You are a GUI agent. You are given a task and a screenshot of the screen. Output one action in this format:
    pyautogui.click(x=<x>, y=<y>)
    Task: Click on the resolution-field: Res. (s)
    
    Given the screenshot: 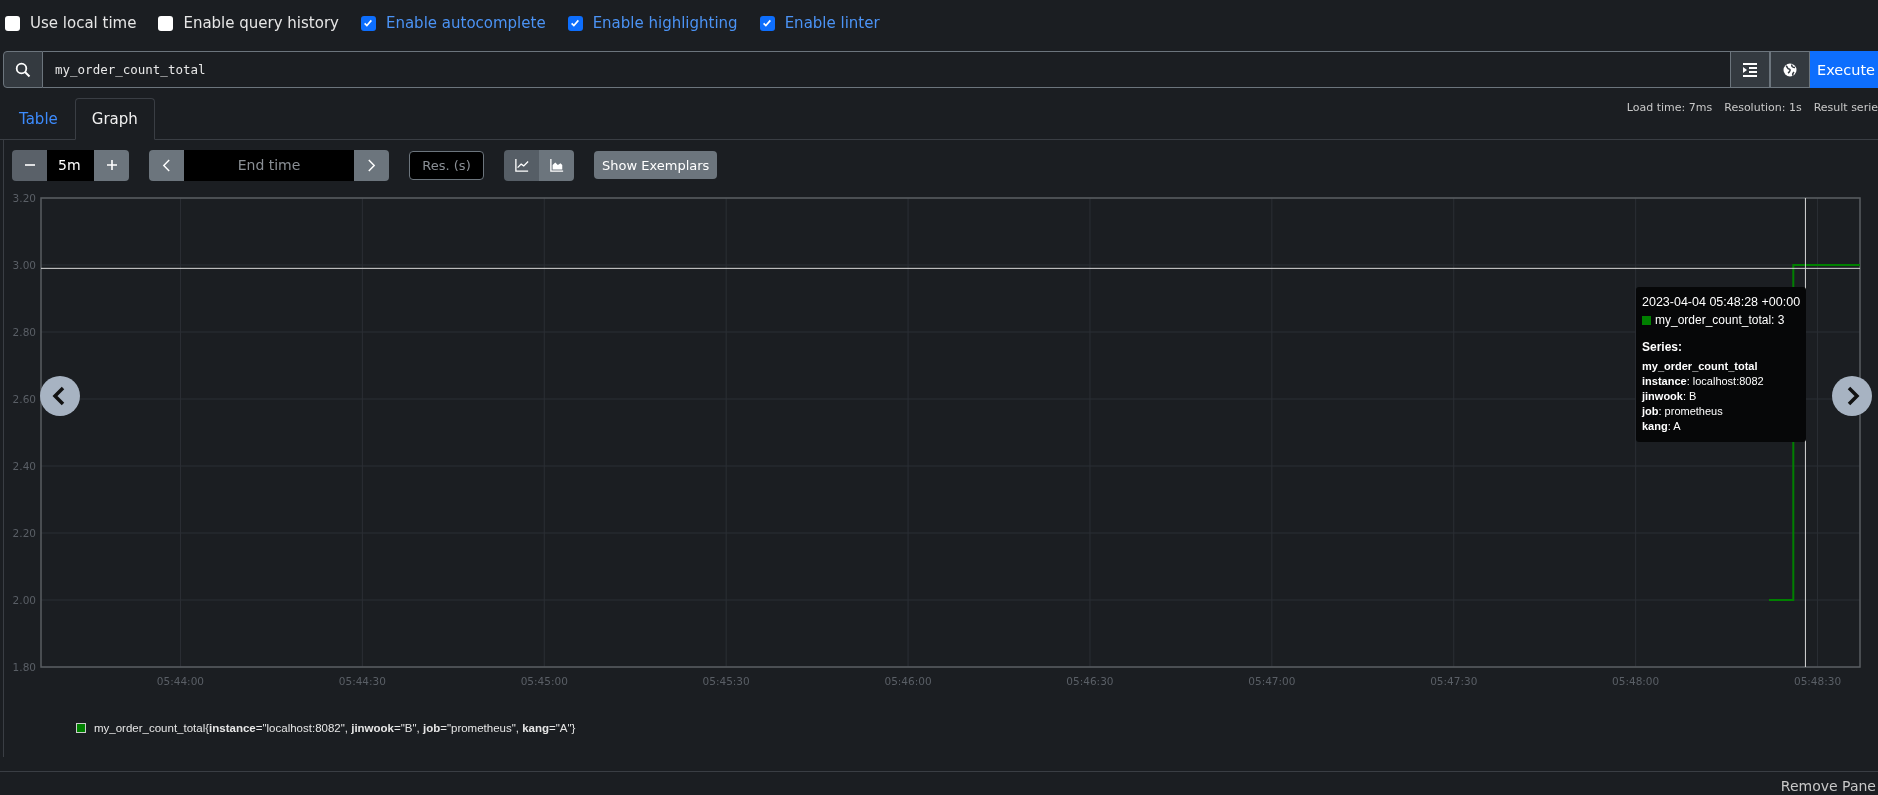 What is the action you would take?
    pyautogui.click(x=446, y=165)
    